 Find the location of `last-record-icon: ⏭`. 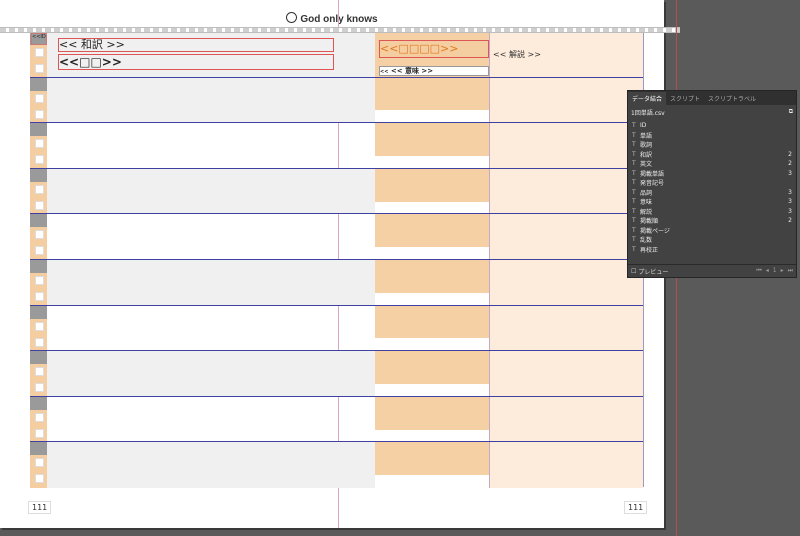

last-record-icon: ⏭ is located at coordinates (790, 271).